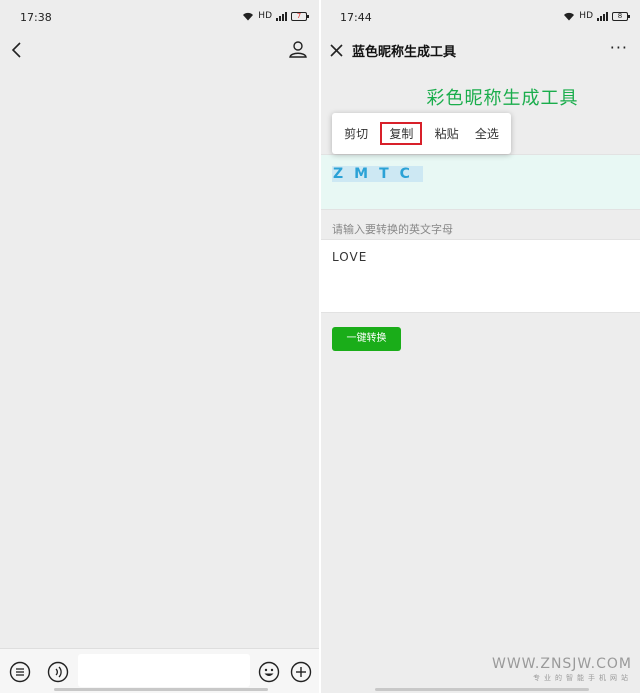  Describe the element at coordinates (366, 339) in the screenshot. I see `convert-button: 一键转换` at that location.